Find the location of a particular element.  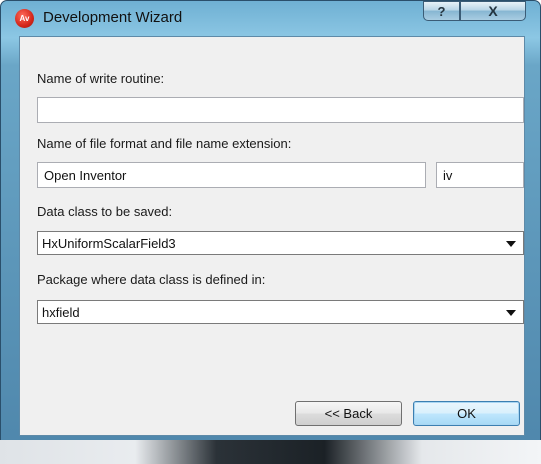

background-taskbar-area is located at coordinates (270, 452).